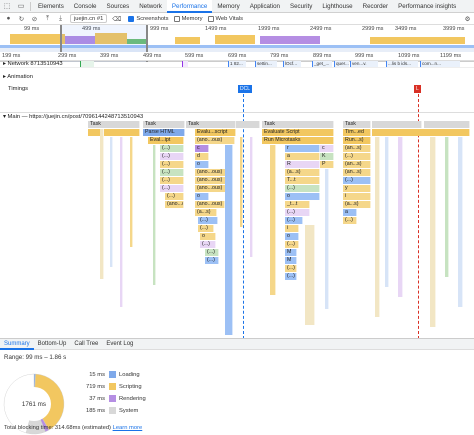 The height and width of the screenshot is (435, 474). I want to click on evaluate-script-block: Eval...ipt, so click(166, 140).